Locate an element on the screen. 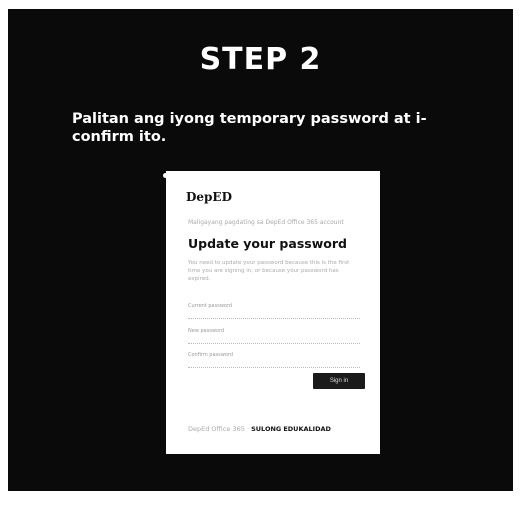  deped-logo: DepED is located at coordinates (209, 197).